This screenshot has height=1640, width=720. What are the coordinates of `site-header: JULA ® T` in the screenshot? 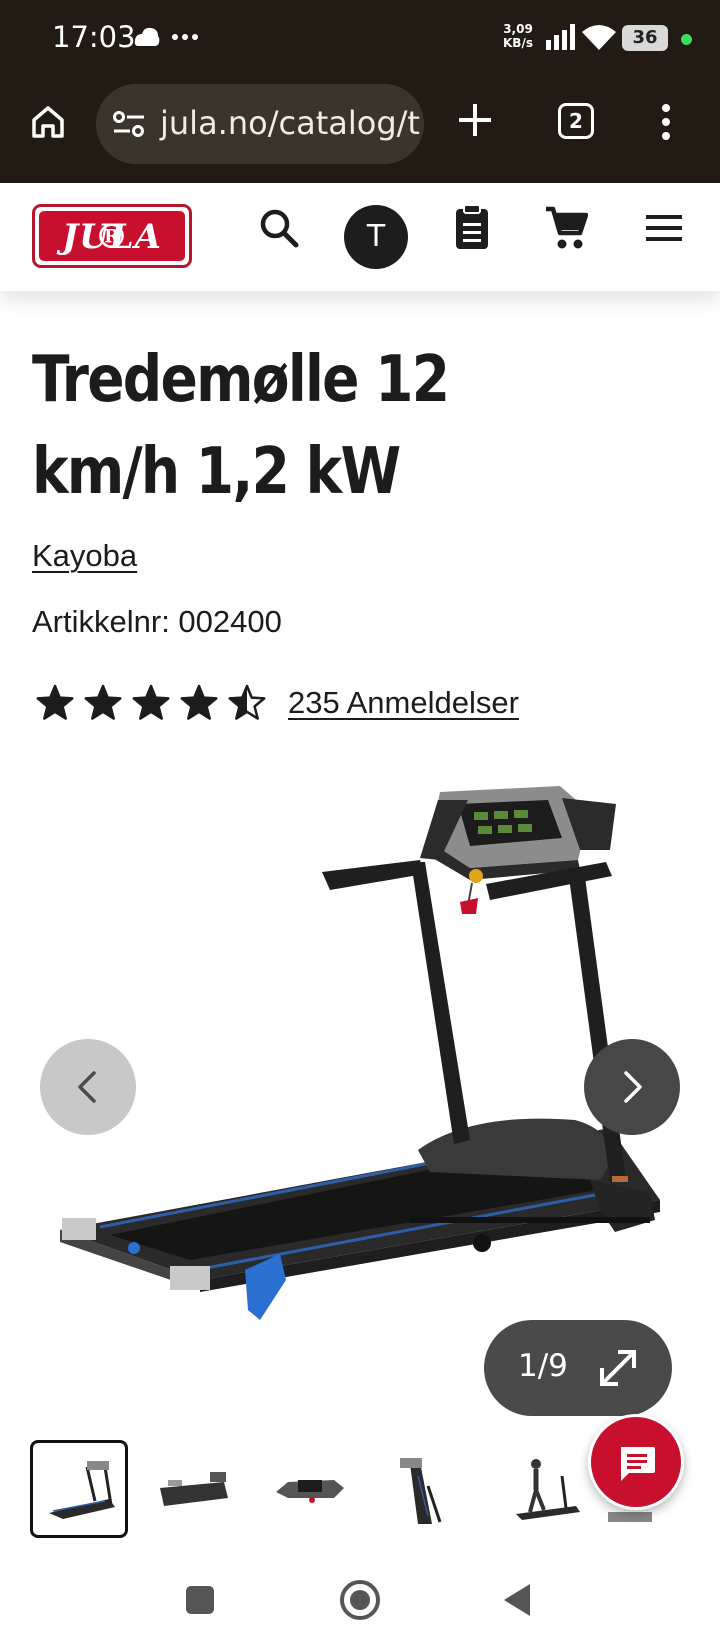 It's located at (360, 237).